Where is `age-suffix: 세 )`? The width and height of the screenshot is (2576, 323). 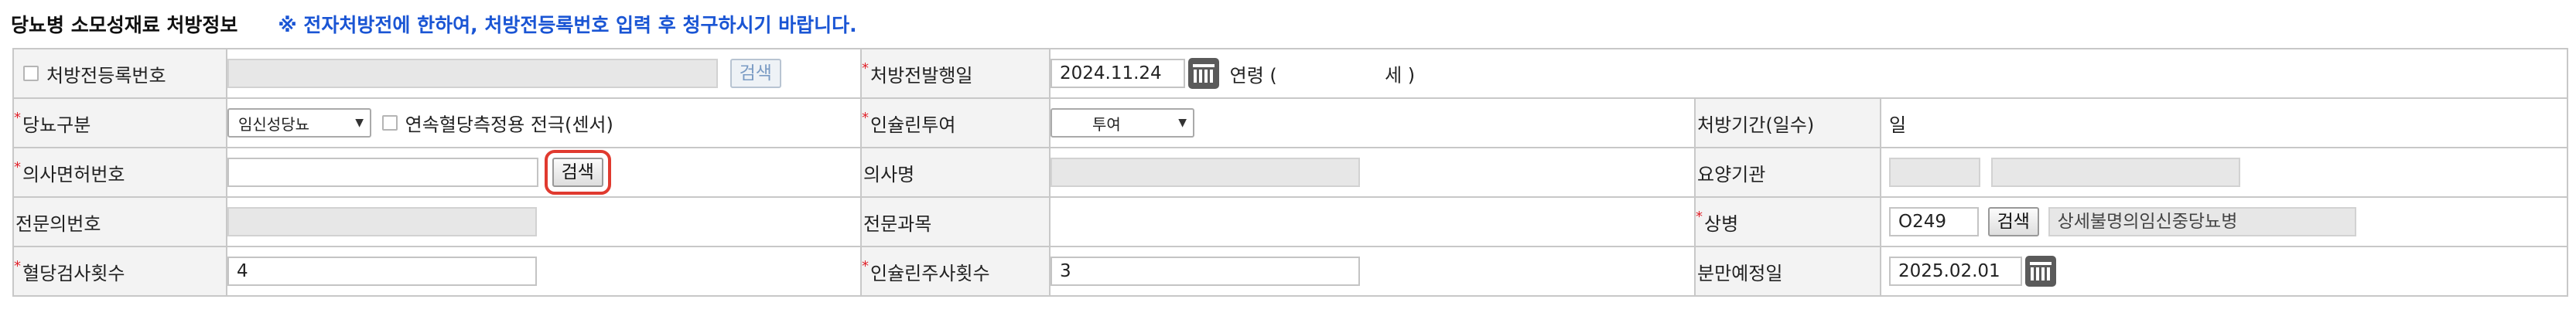
age-suffix: 세 ) is located at coordinates (1400, 75).